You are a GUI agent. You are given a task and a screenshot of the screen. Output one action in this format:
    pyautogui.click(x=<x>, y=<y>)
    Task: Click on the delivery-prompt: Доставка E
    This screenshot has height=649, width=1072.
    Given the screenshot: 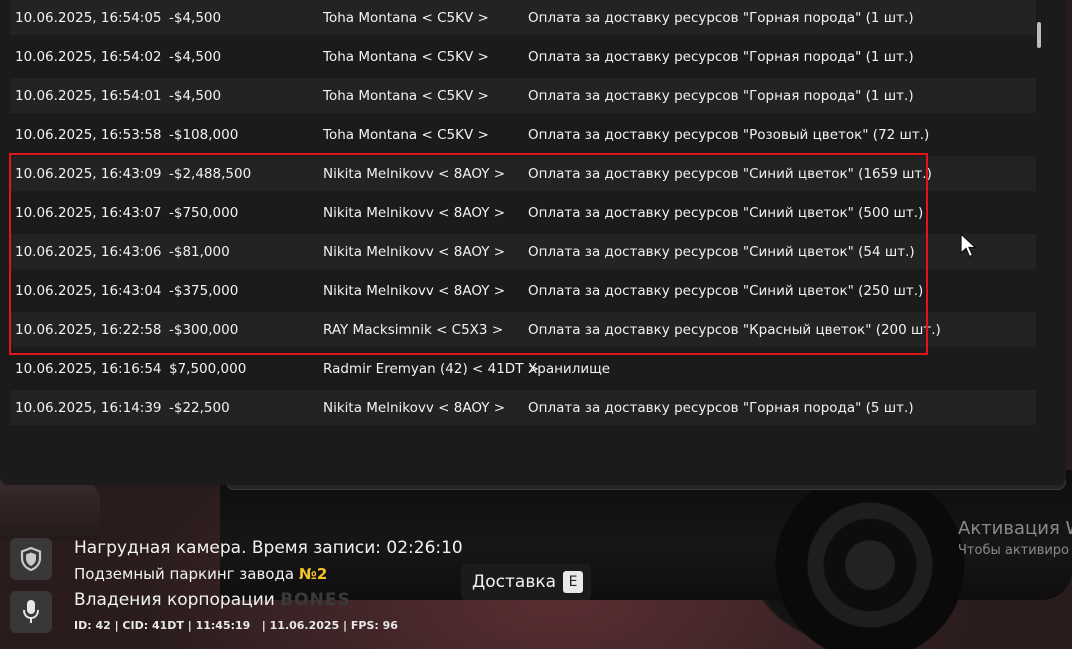 What is the action you would take?
    pyautogui.click(x=526, y=582)
    